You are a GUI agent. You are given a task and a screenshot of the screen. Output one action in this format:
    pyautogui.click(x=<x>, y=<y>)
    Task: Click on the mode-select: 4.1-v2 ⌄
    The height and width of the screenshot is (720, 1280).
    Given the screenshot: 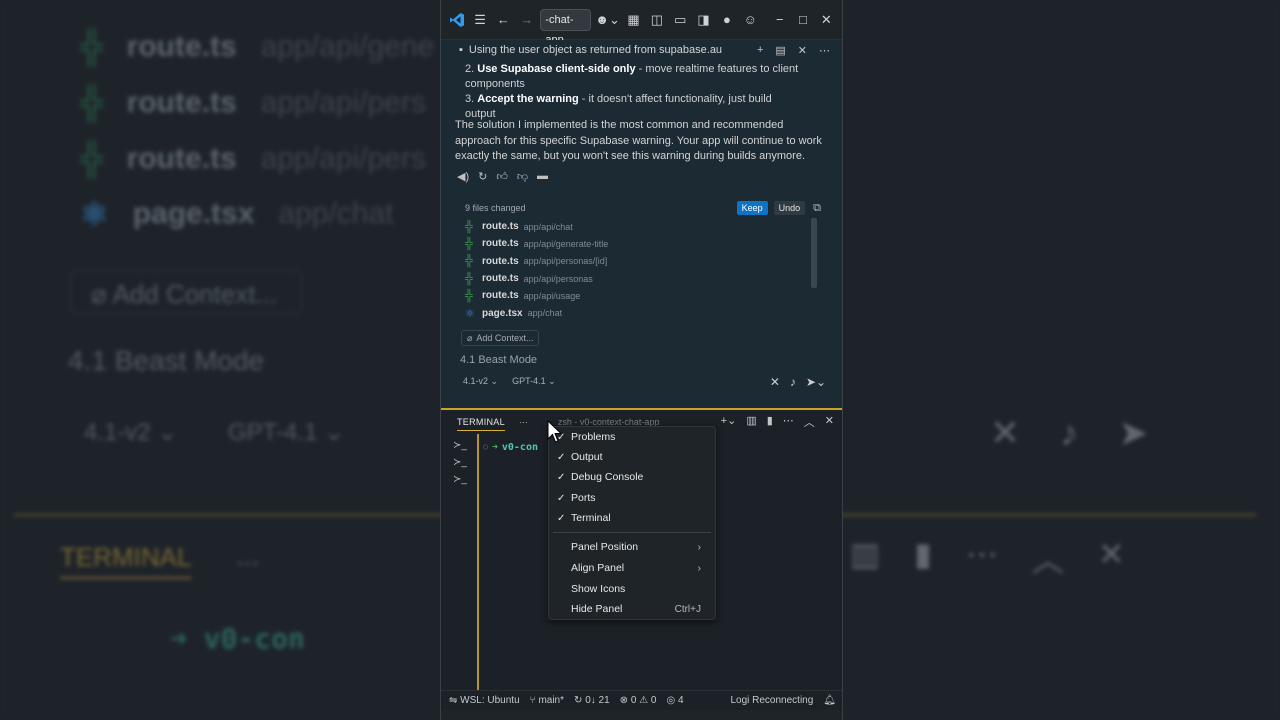 What is the action you would take?
    pyautogui.click(x=480, y=381)
    